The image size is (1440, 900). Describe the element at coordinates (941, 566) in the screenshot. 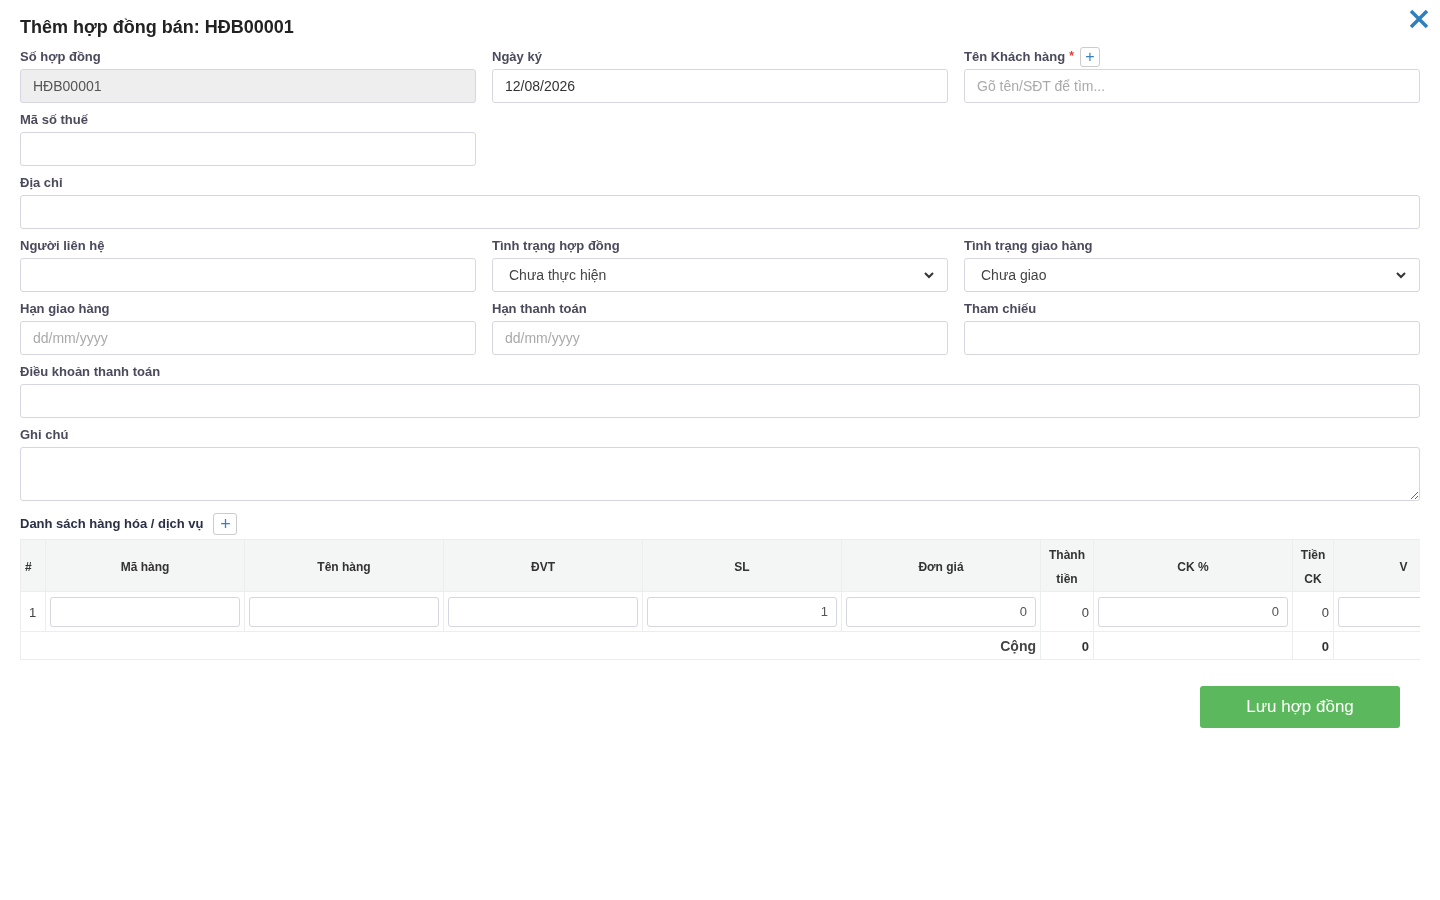

I see `column-header: Đơn giá` at that location.